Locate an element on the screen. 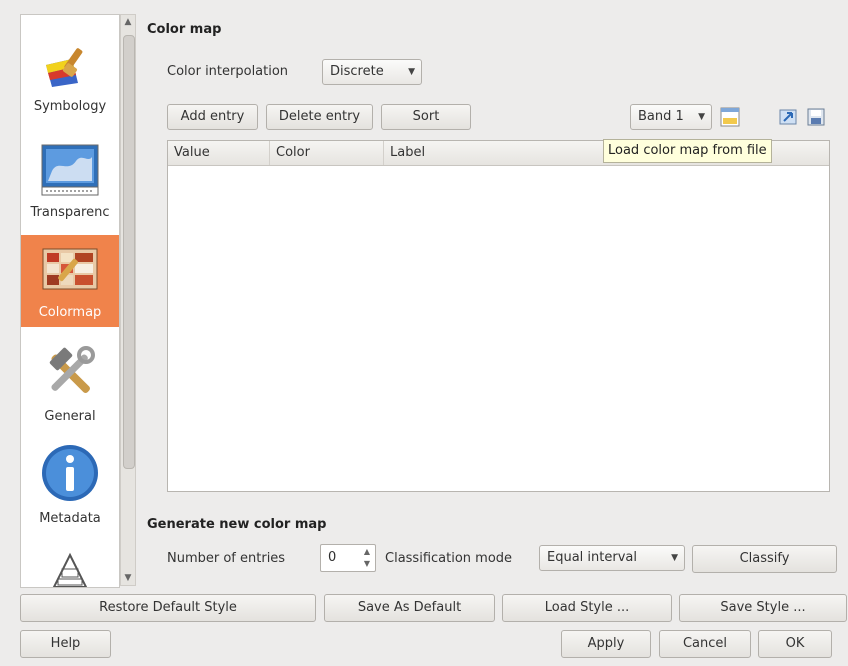 This screenshot has width=848, height=666. combo-value: Discrete is located at coordinates (357, 71).